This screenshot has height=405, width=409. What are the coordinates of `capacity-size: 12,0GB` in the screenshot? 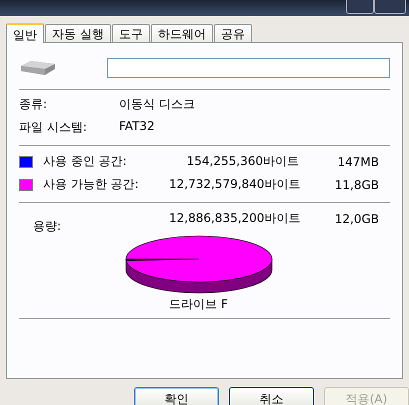 It's located at (356, 219).